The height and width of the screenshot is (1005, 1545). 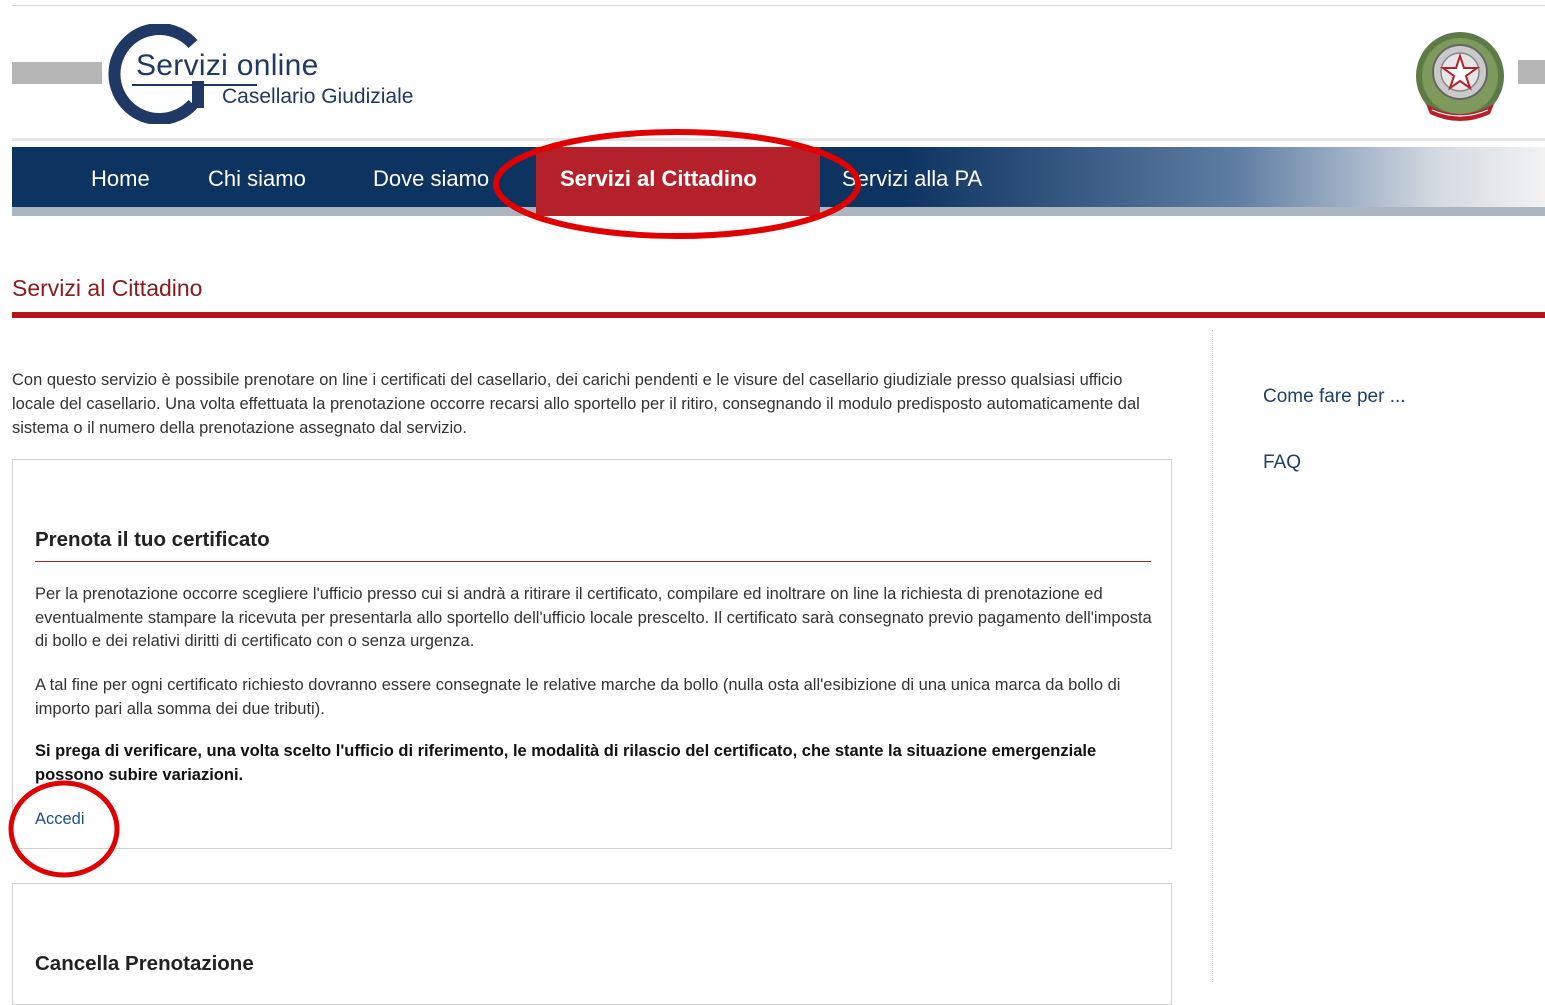 What do you see at coordinates (778, 139) in the screenshot?
I see `header-divider` at bounding box center [778, 139].